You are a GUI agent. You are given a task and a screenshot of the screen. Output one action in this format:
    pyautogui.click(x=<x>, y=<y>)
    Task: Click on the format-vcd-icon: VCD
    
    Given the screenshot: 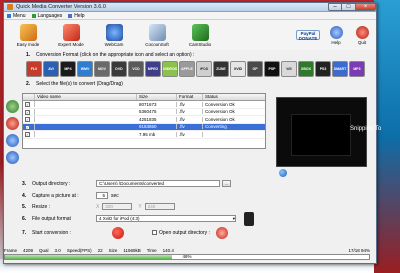 What is the action you would take?
    pyautogui.click(x=136, y=69)
    